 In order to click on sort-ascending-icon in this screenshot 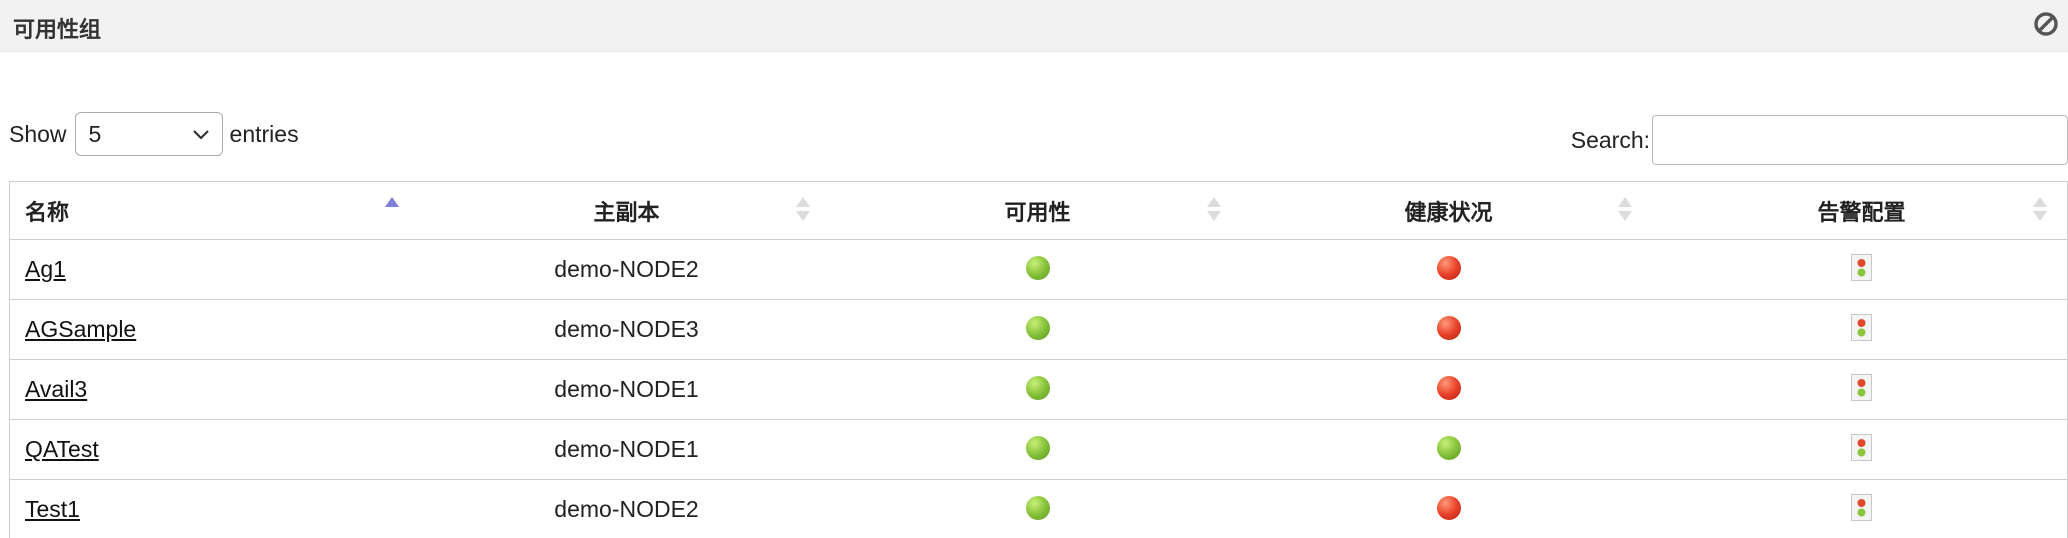, I will do `click(392, 202)`.